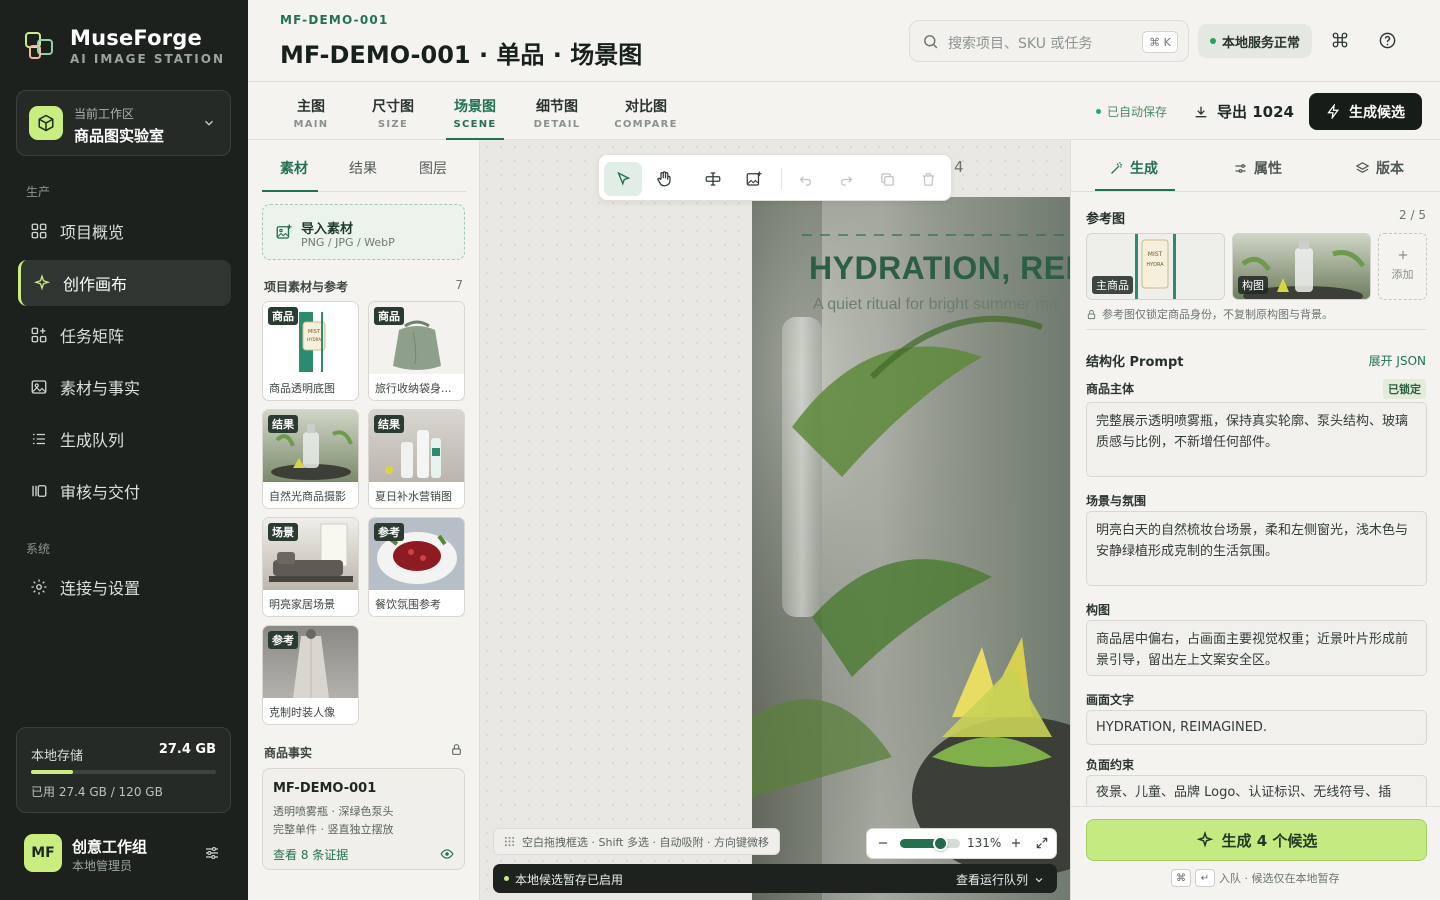  What do you see at coordinates (1340, 40) in the screenshot?
I see `command-icon` at bounding box center [1340, 40].